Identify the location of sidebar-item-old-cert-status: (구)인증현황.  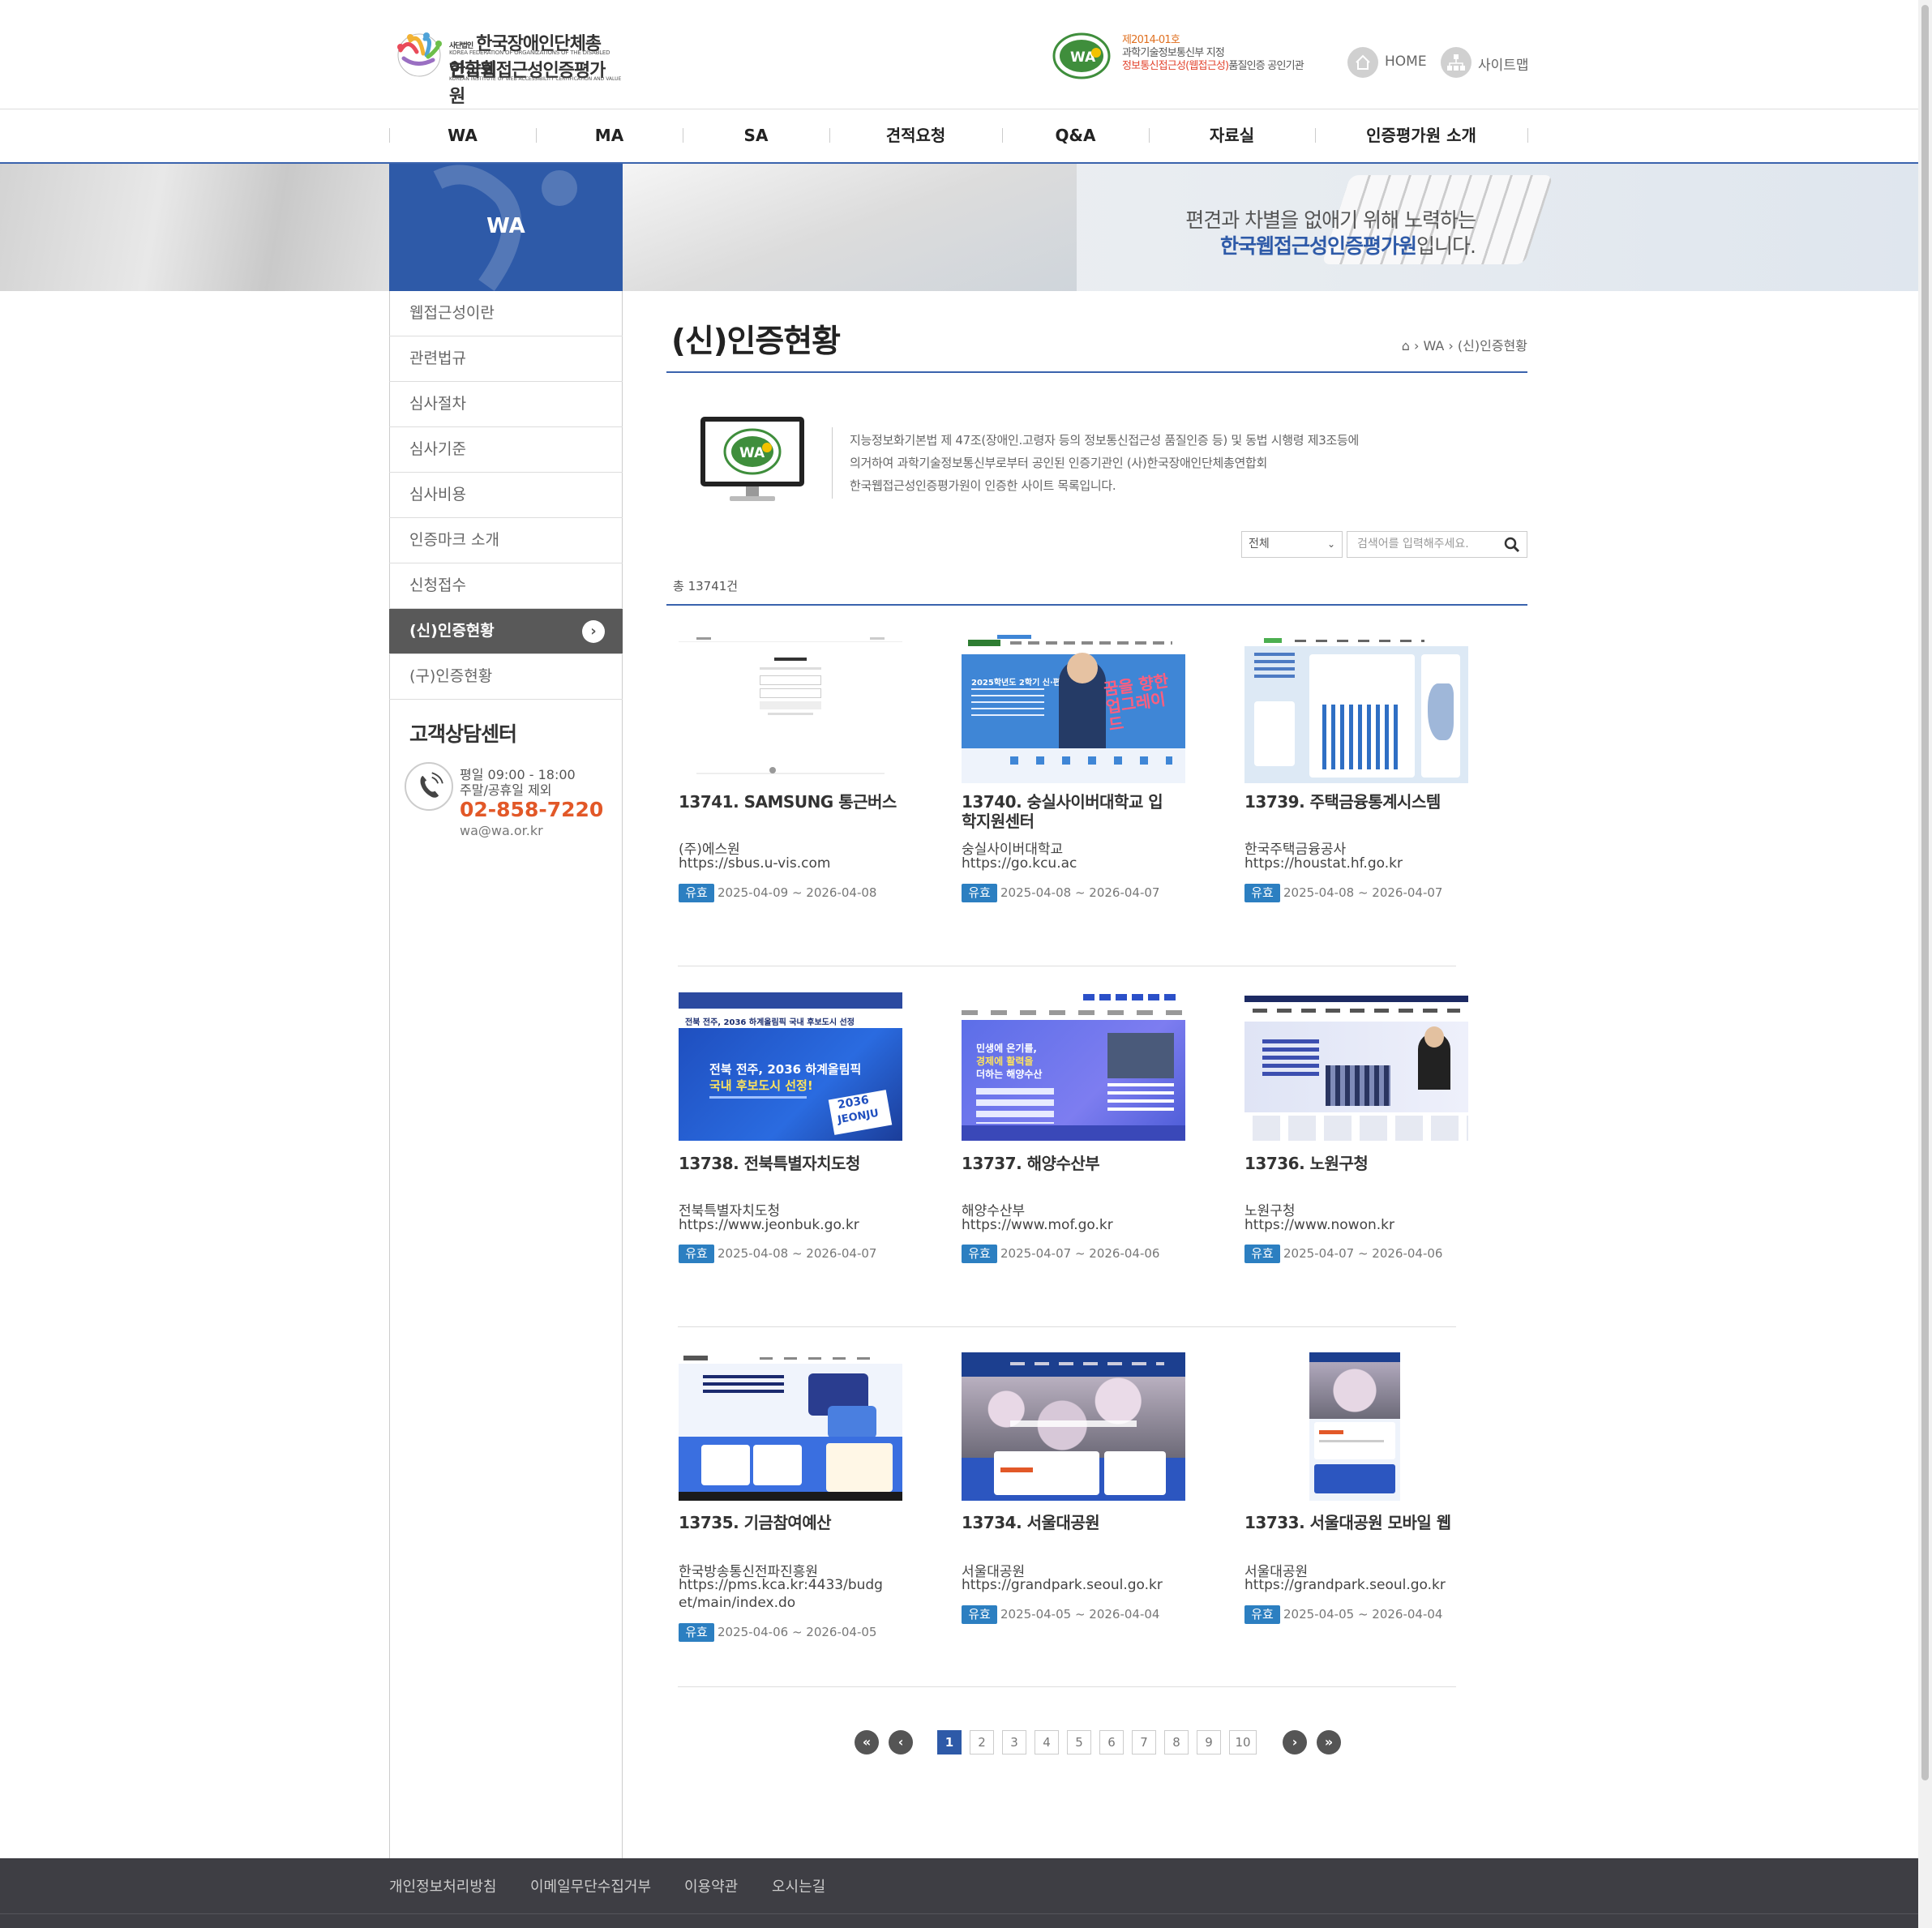
(506, 677).